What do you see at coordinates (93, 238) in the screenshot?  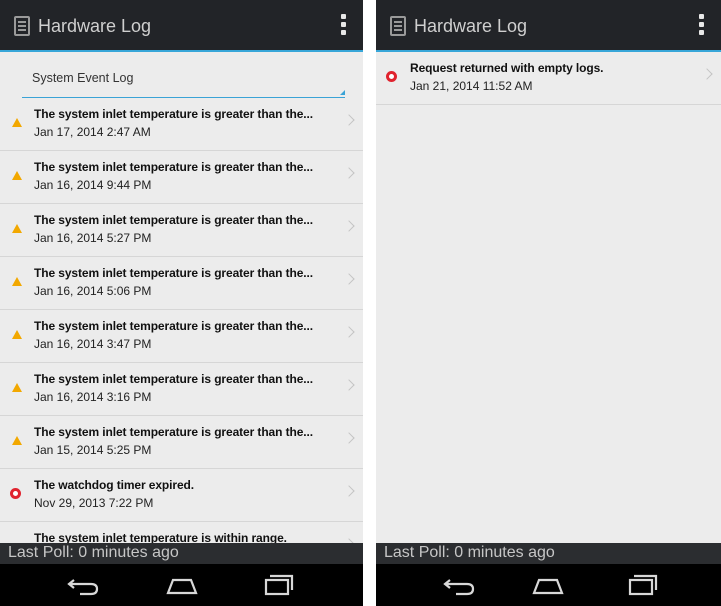 I see `log-entry-date: Jan 16, 2014 5:27 PM` at bounding box center [93, 238].